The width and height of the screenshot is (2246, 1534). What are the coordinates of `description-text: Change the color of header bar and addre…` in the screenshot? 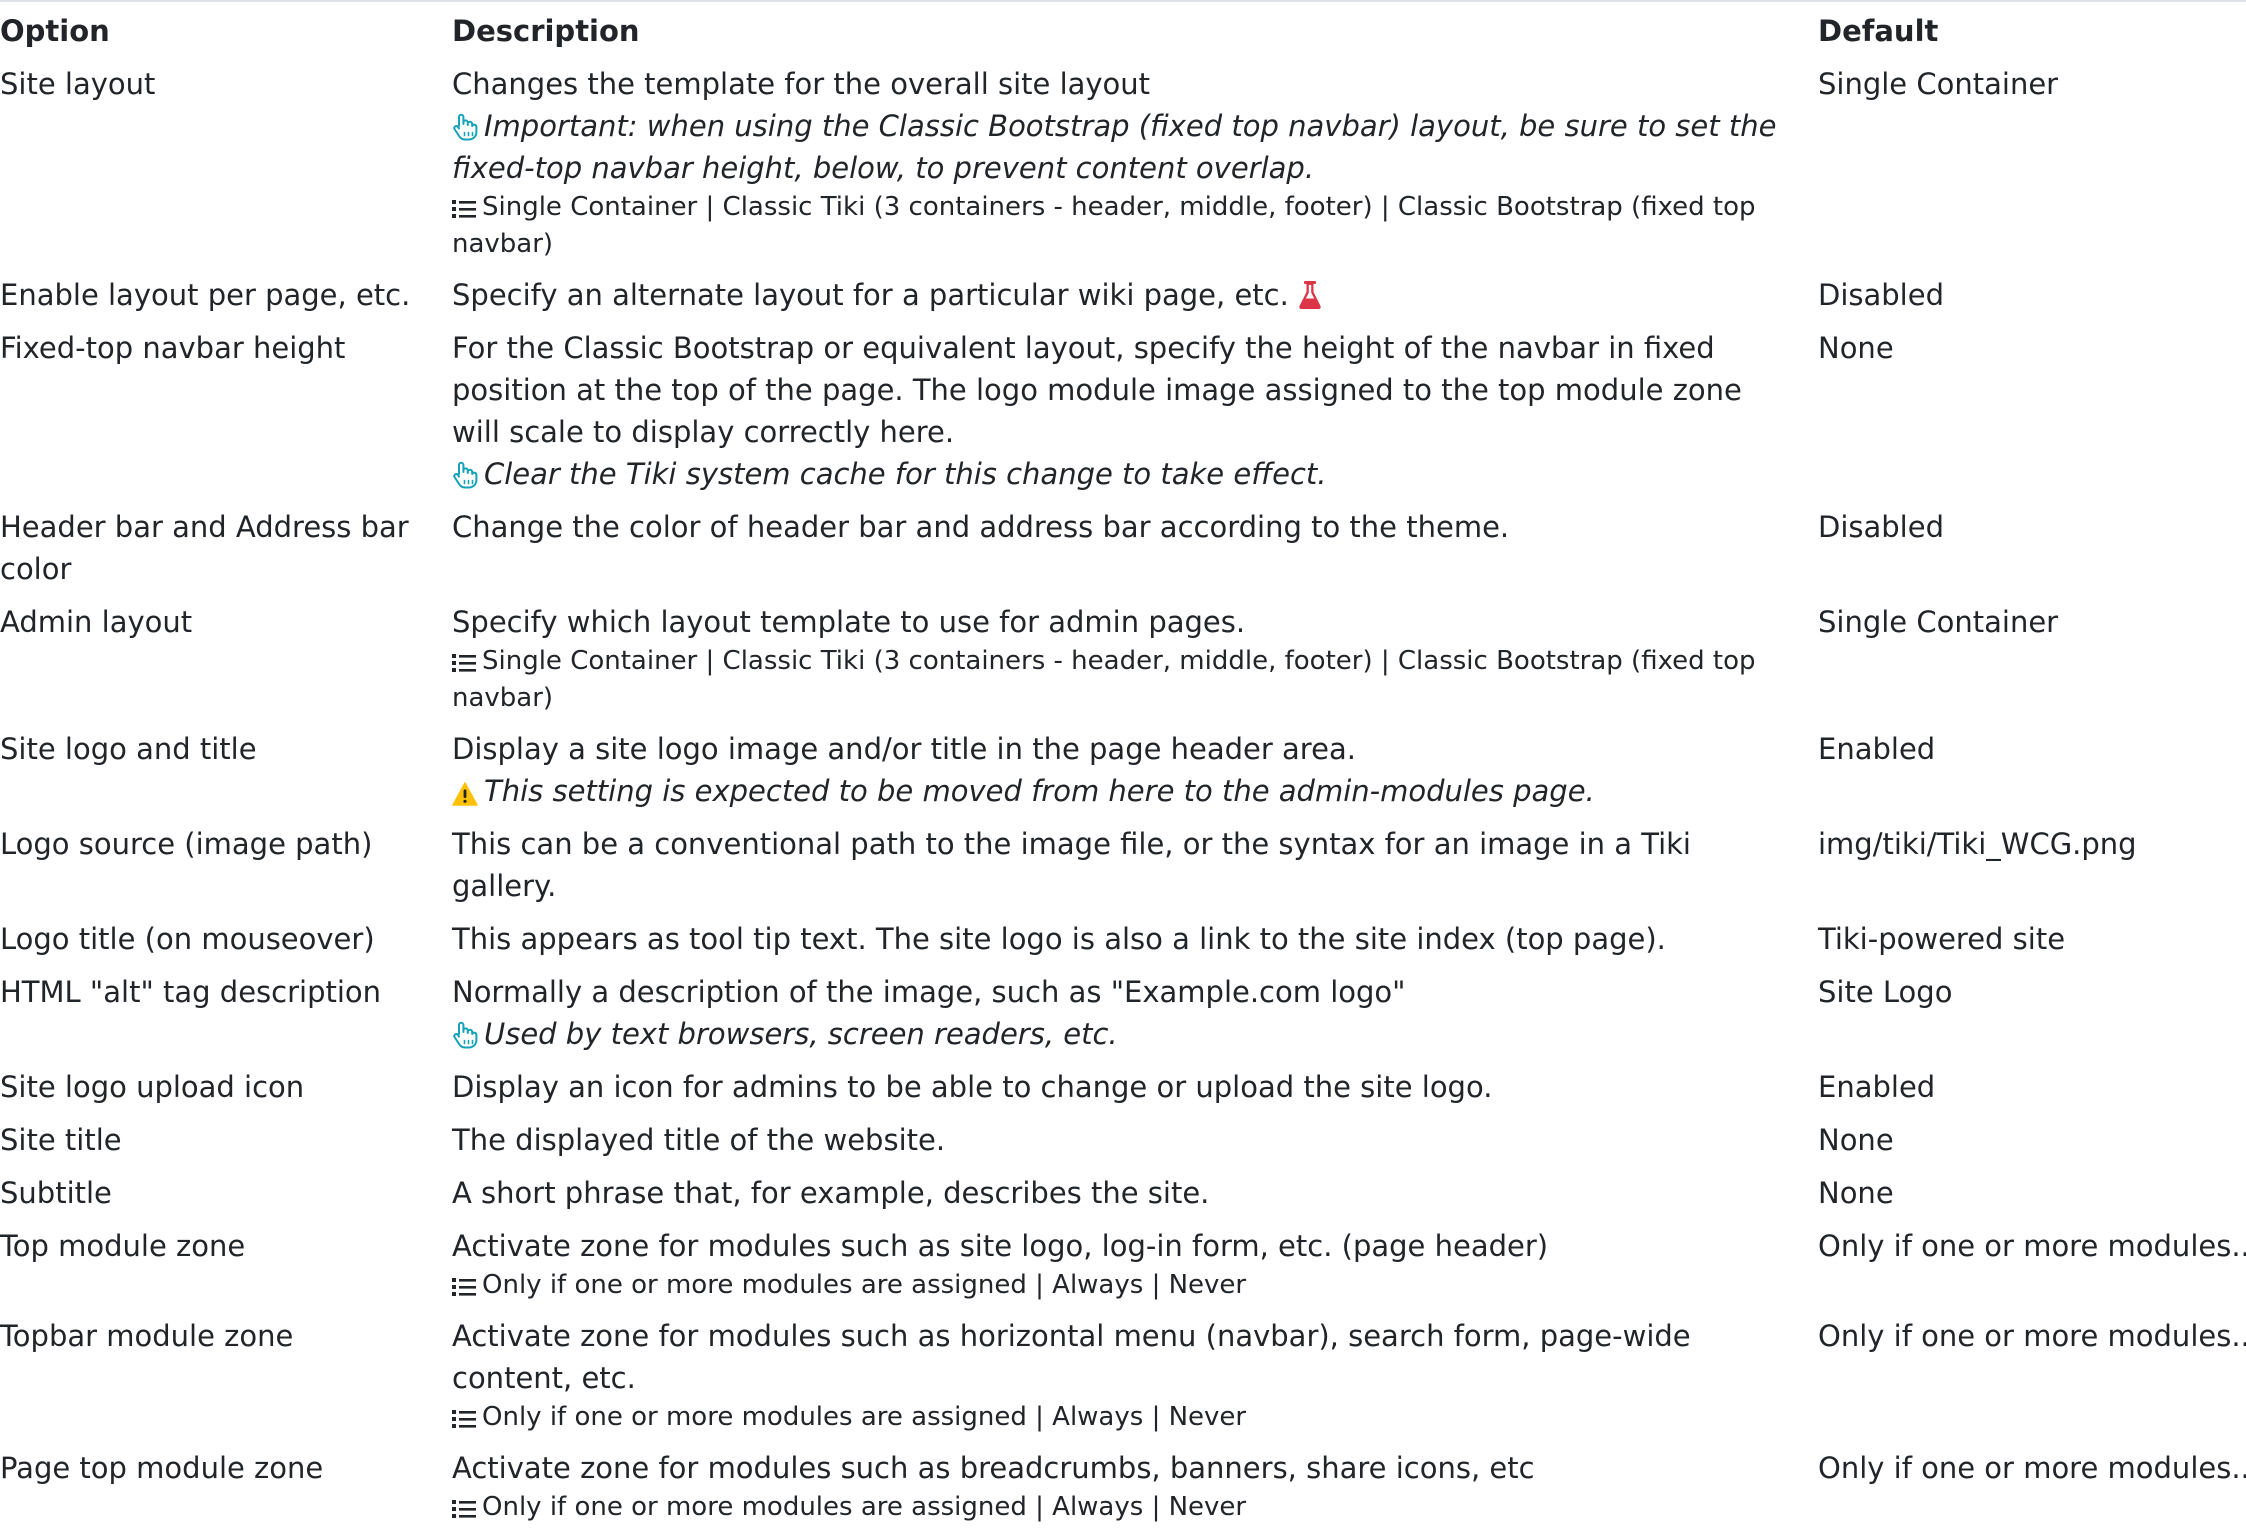 It's located at (981, 527).